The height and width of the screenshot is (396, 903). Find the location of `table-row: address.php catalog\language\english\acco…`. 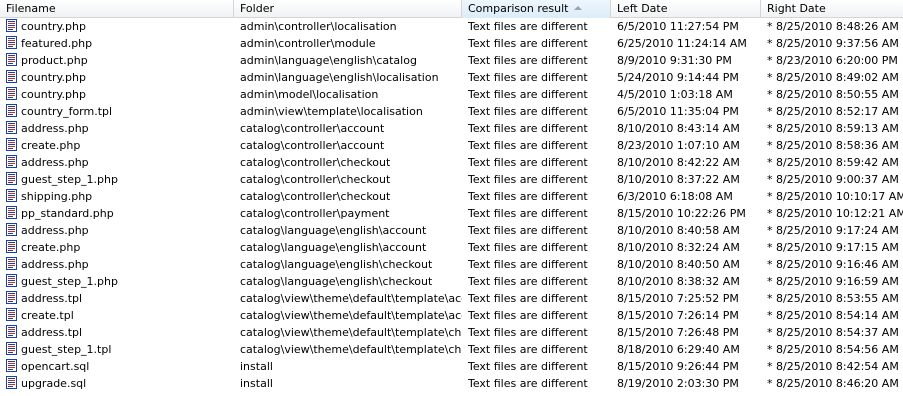

table-row: address.php catalog\language\english\acco… is located at coordinates (451, 230).